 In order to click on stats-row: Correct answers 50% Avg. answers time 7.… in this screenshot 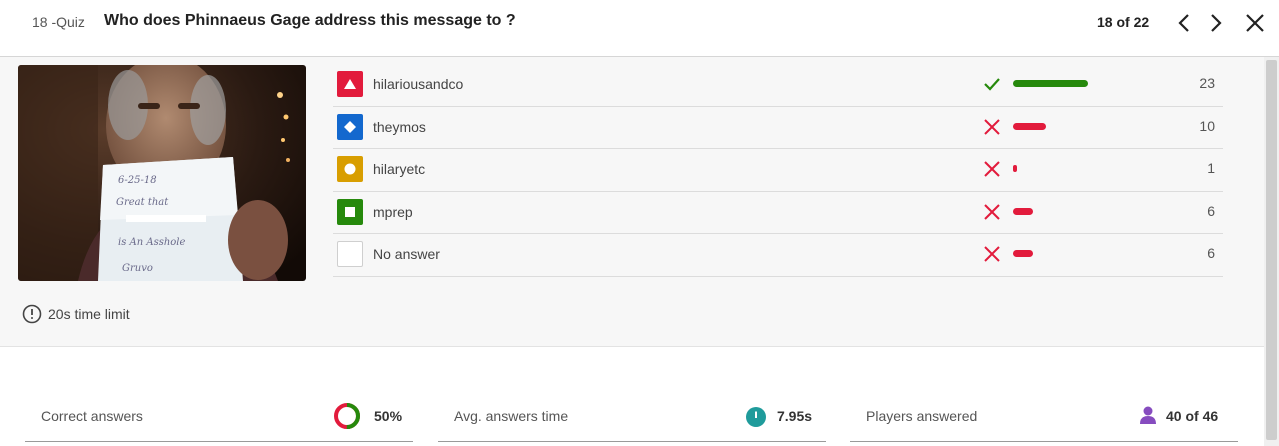, I will do `click(632, 418)`.